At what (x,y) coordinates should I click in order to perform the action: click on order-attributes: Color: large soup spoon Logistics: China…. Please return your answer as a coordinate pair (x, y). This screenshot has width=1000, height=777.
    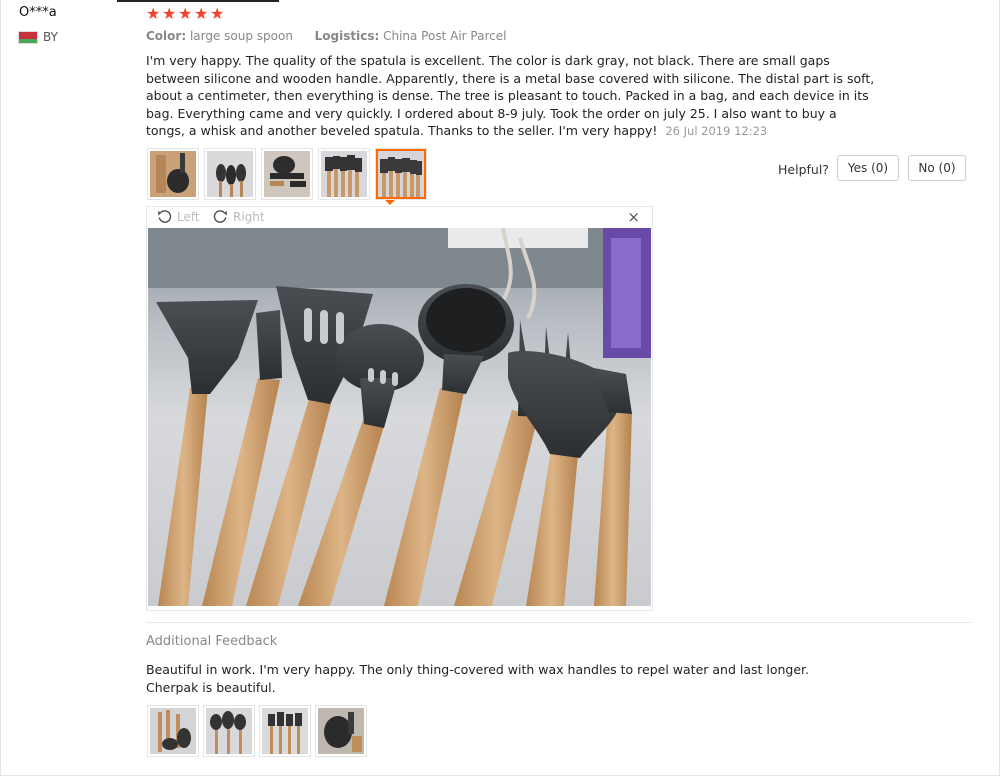
    Looking at the image, I should click on (326, 36).